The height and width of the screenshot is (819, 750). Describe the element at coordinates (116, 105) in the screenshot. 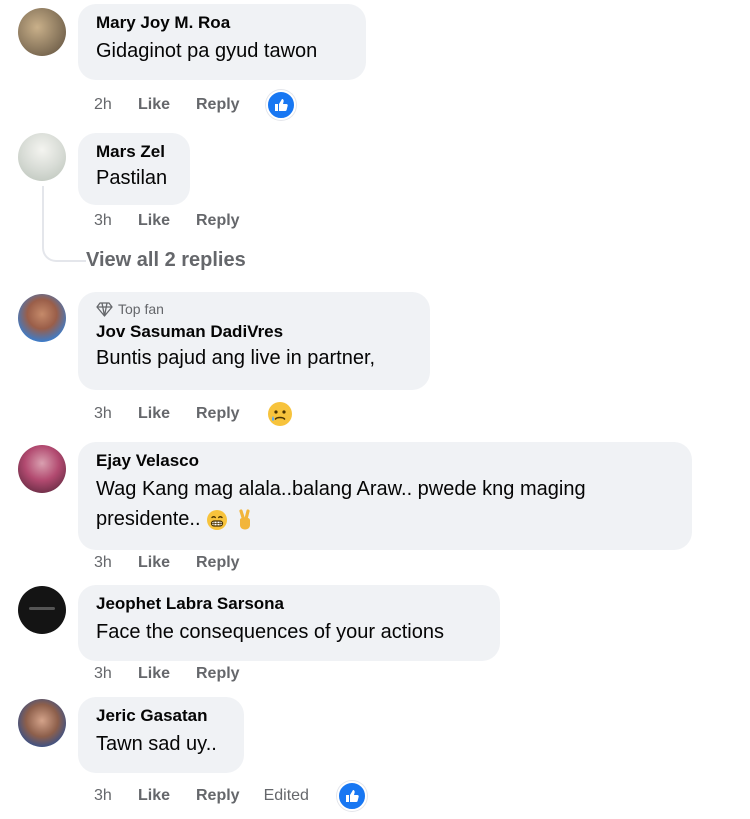

I see `comment-time: 2h` at that location.